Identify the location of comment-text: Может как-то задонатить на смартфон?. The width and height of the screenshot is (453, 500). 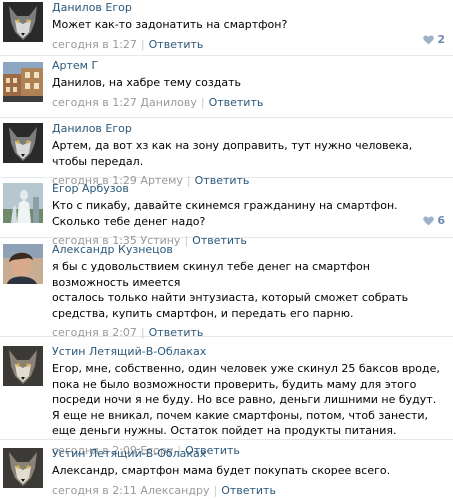
(249, 25).